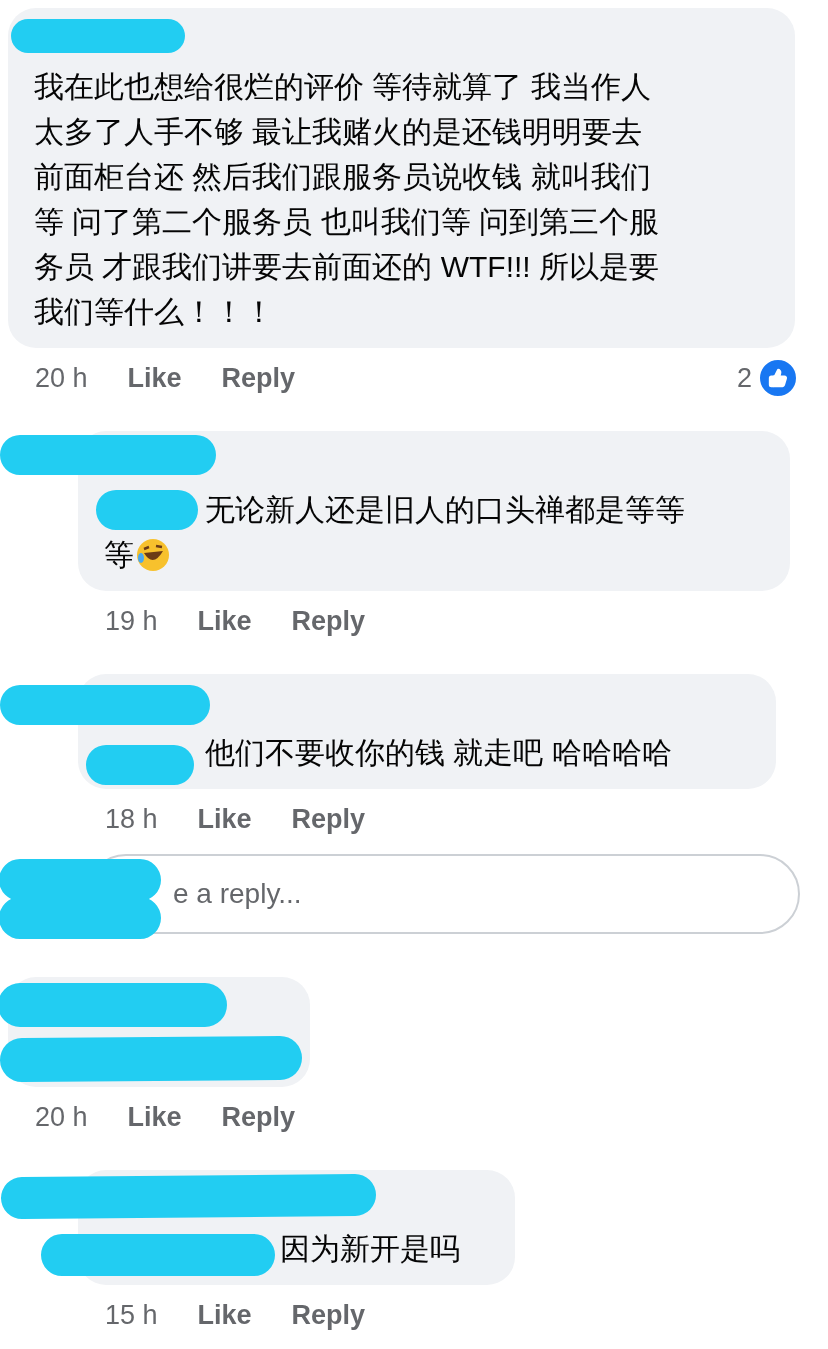 The width and height of the screenshot is (828, 1349). What do you see at coordinates (154, 312) in the screenshot?
I see `comment-text: 我们等什么！！！` at bounding box center [154, 312].